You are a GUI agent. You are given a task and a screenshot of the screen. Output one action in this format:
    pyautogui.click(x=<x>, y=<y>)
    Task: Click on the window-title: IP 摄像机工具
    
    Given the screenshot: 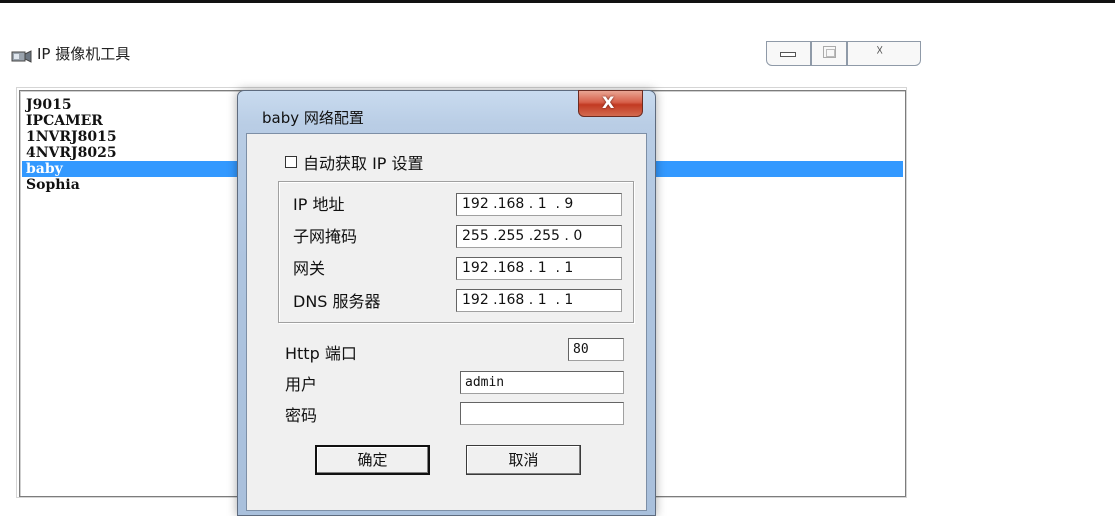 What is the action you would take?
    pyautogui.click(x=84, y=54)
    